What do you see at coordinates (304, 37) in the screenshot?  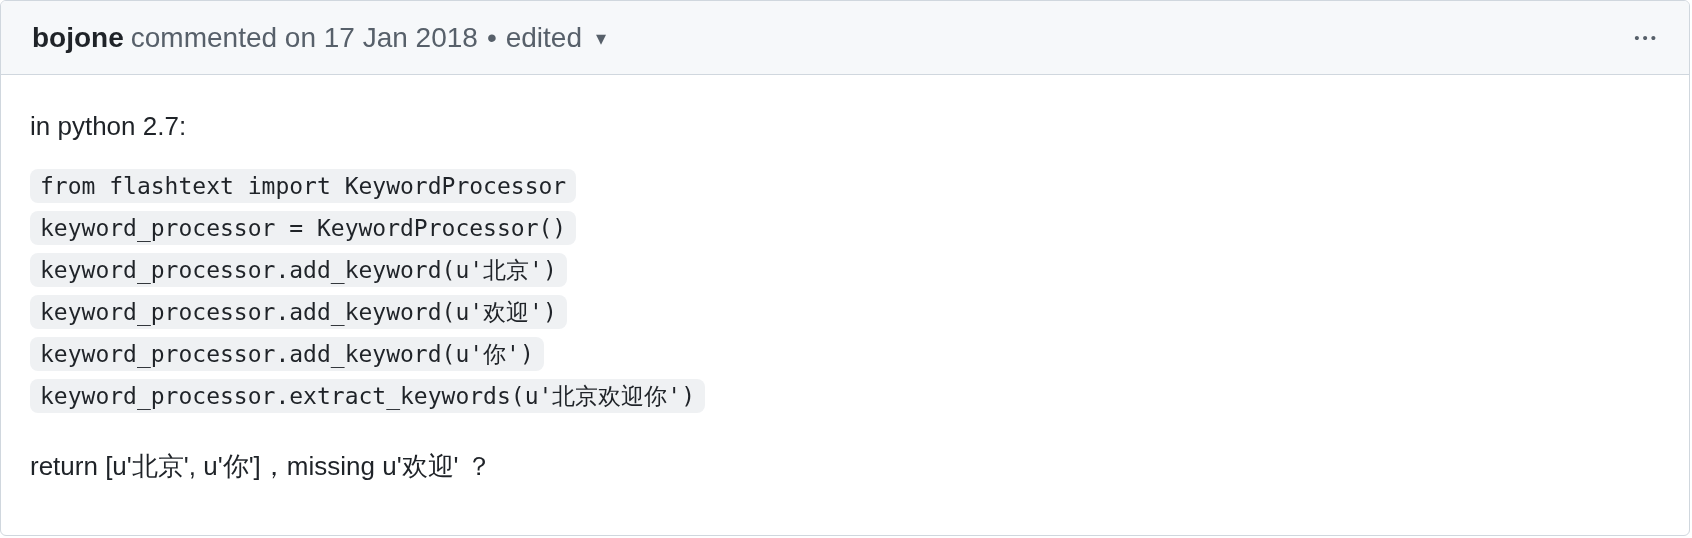 I see `comment-date: commented on 17 Jan 2018` at bounding box center [304, 37].